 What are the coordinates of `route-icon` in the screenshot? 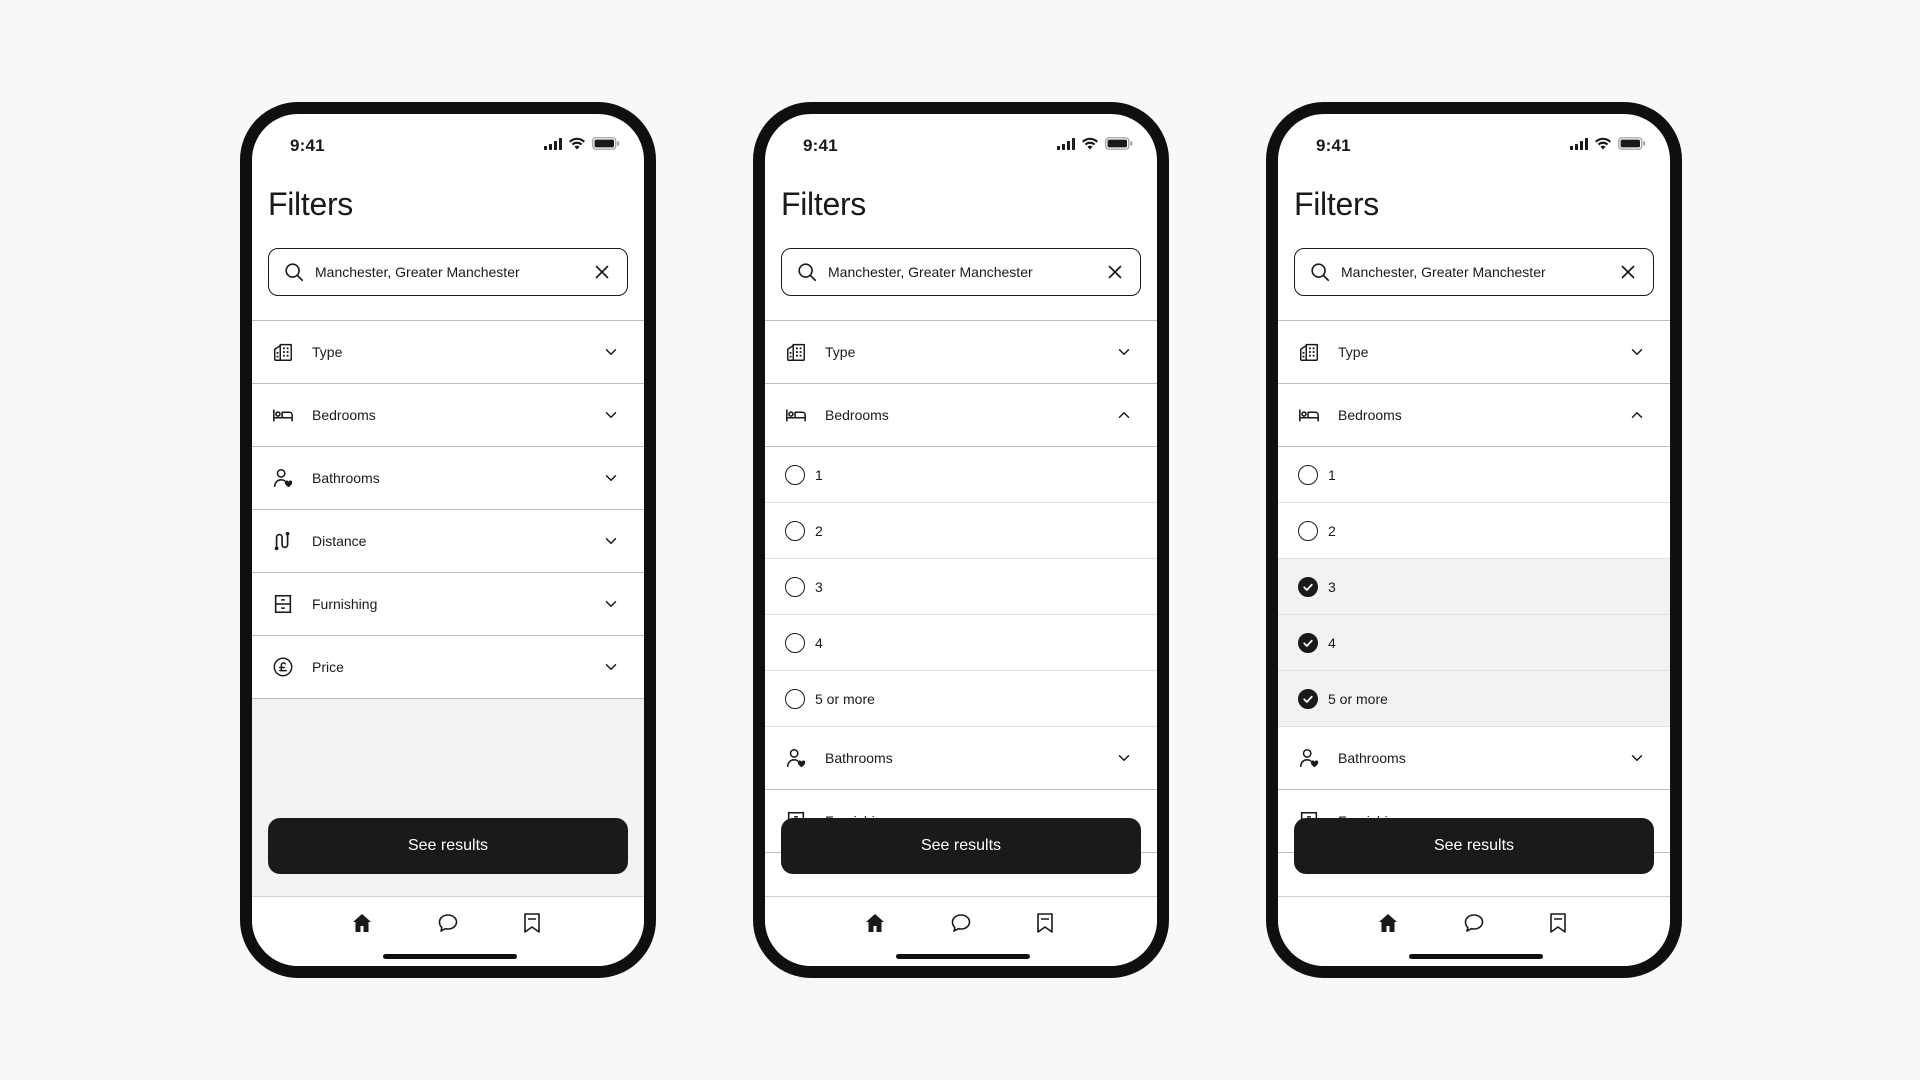 It's located at (283, 541).